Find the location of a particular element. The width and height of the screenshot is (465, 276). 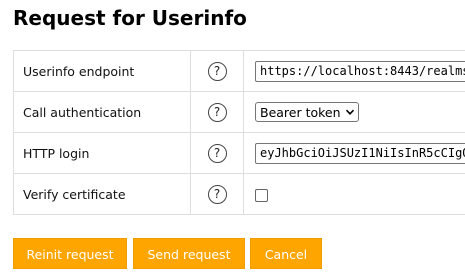

verify-certificate-checkbox is located at coordinates (261, 195).